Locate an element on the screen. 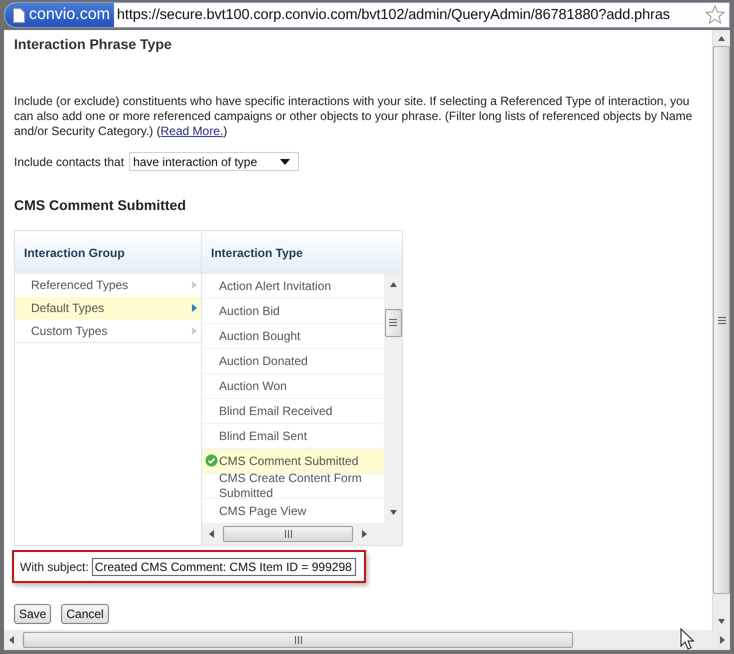 This screenshot has height=654, width=734. type-item: CMS Create Content Form Submitted is located at coordinates (293, 486).